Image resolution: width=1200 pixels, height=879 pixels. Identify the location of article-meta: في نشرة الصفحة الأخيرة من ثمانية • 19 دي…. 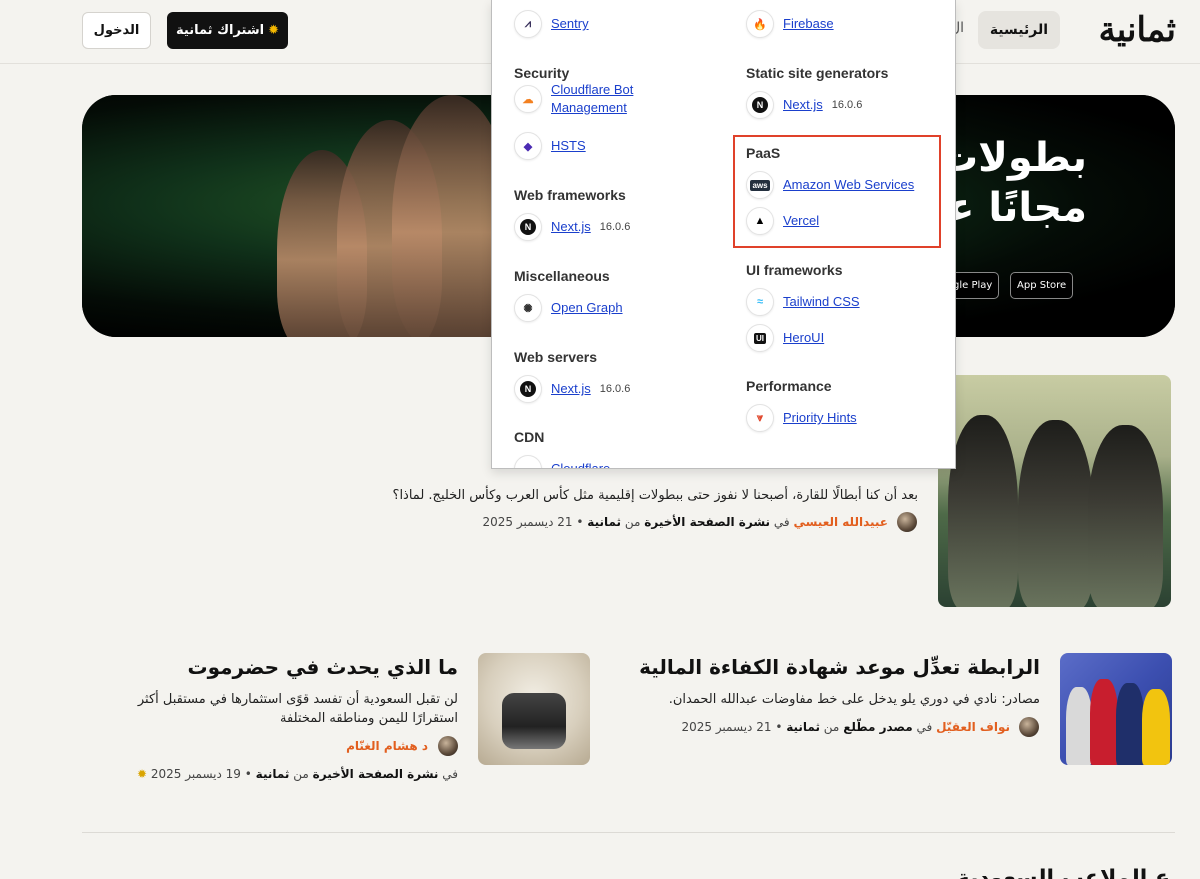
(297, 774).